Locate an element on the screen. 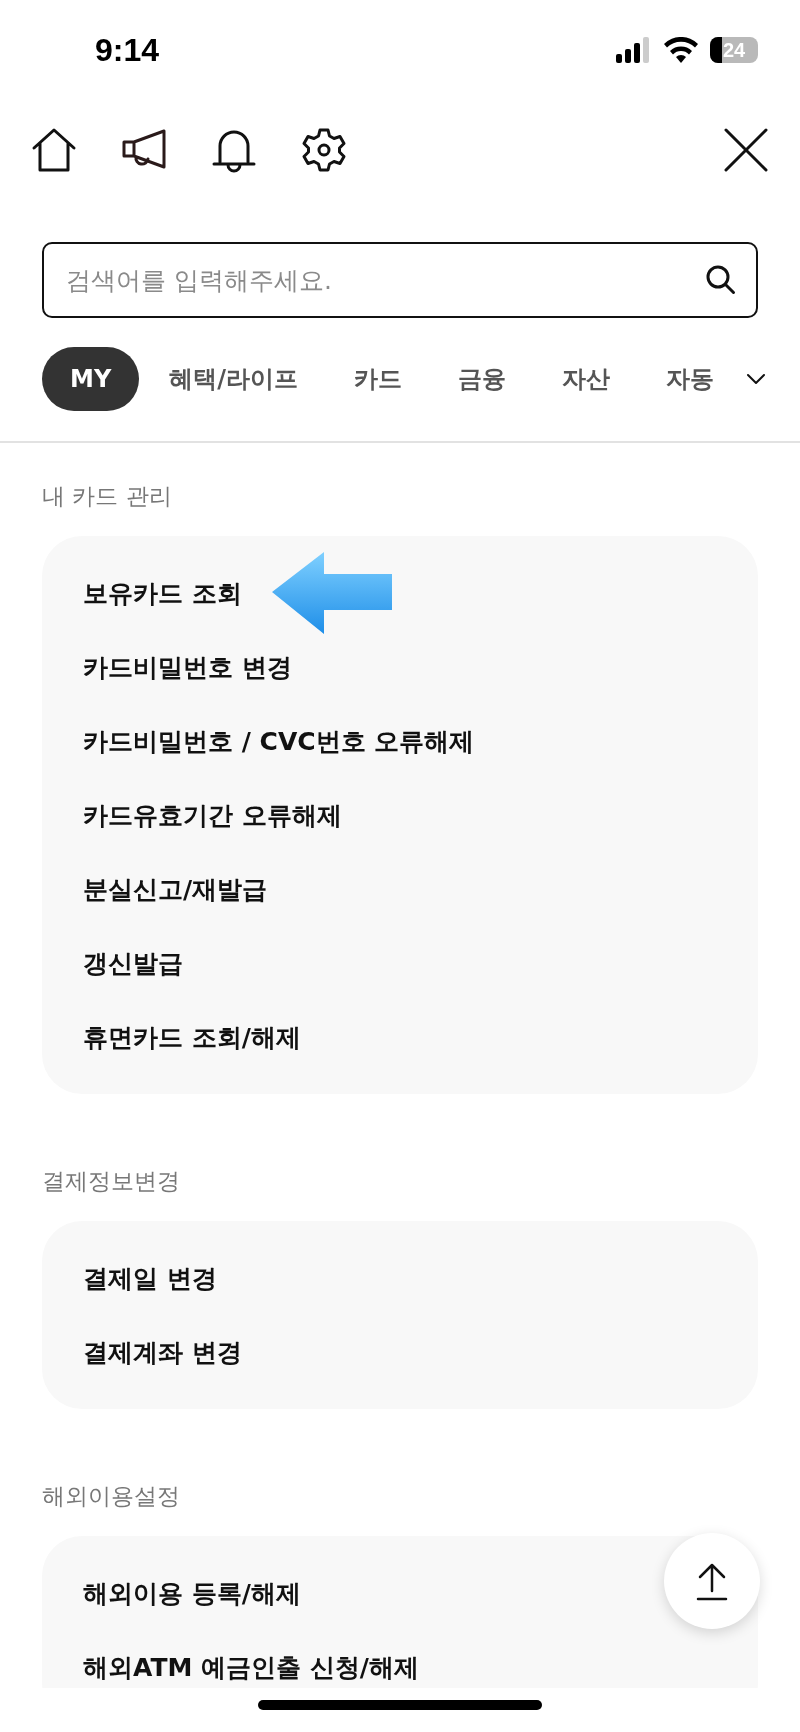 The image size is (800, 1732). menu-link: 갱신발급 is located at coordinates (133, 963).